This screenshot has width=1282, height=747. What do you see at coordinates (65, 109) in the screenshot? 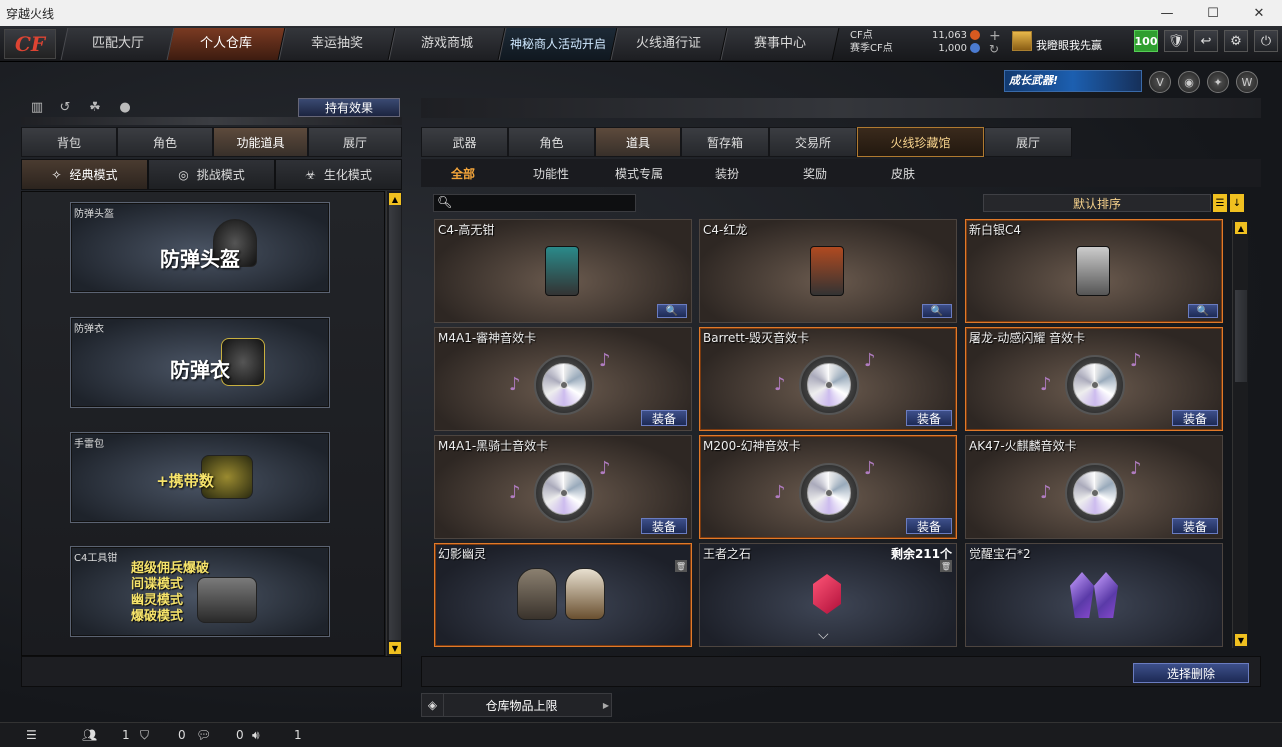
I see `history-icon: ↺` at bounding box center [65, 109].